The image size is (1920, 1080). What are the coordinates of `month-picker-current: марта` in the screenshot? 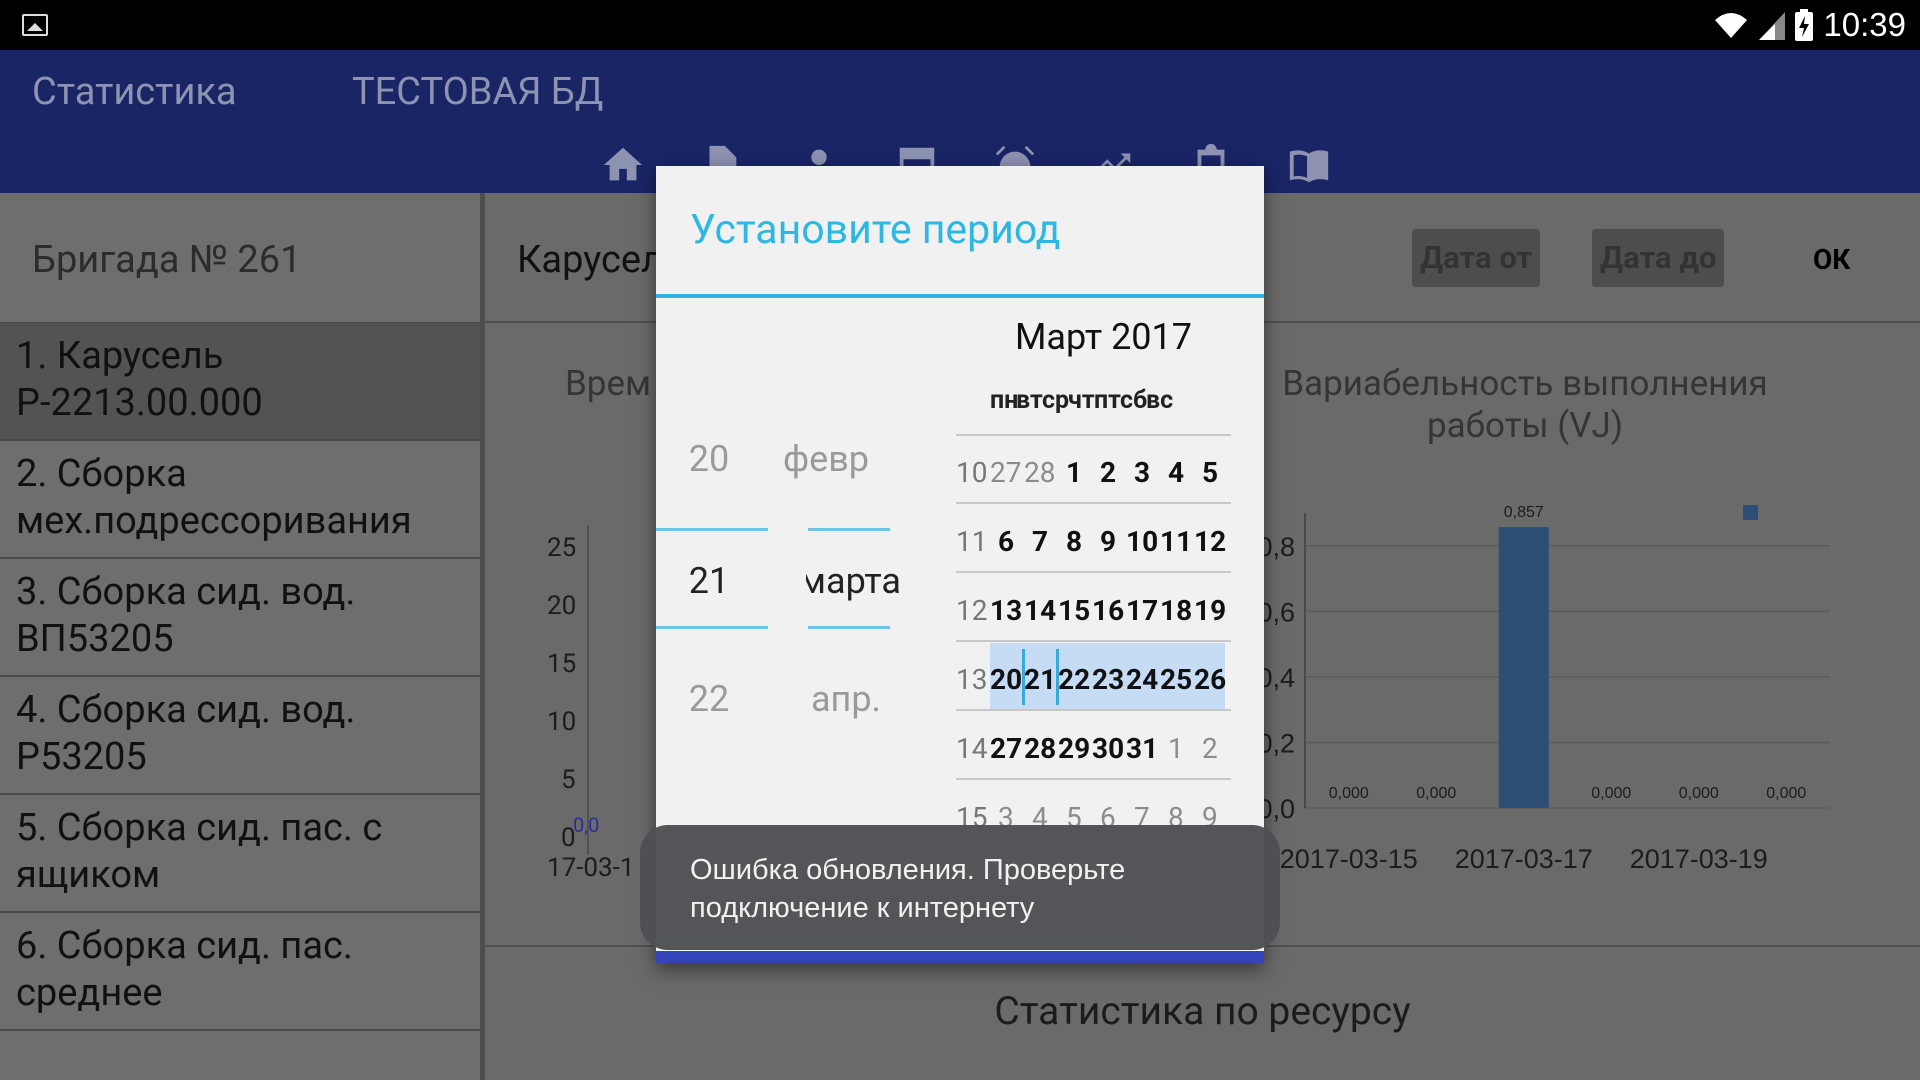 It's located at (853, 581).